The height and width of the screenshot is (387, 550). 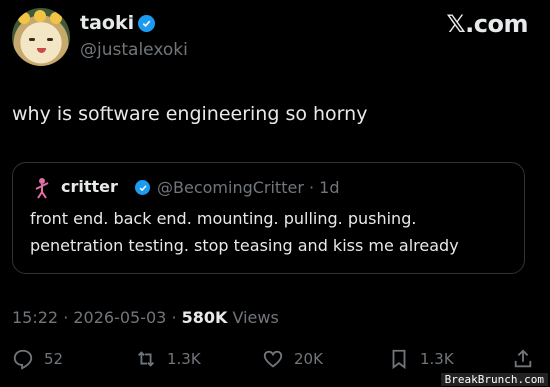 What do you see at coordinates (37, 359) in the screenshot?
I see `reply-button: 52` at bounding box center [37, 359].